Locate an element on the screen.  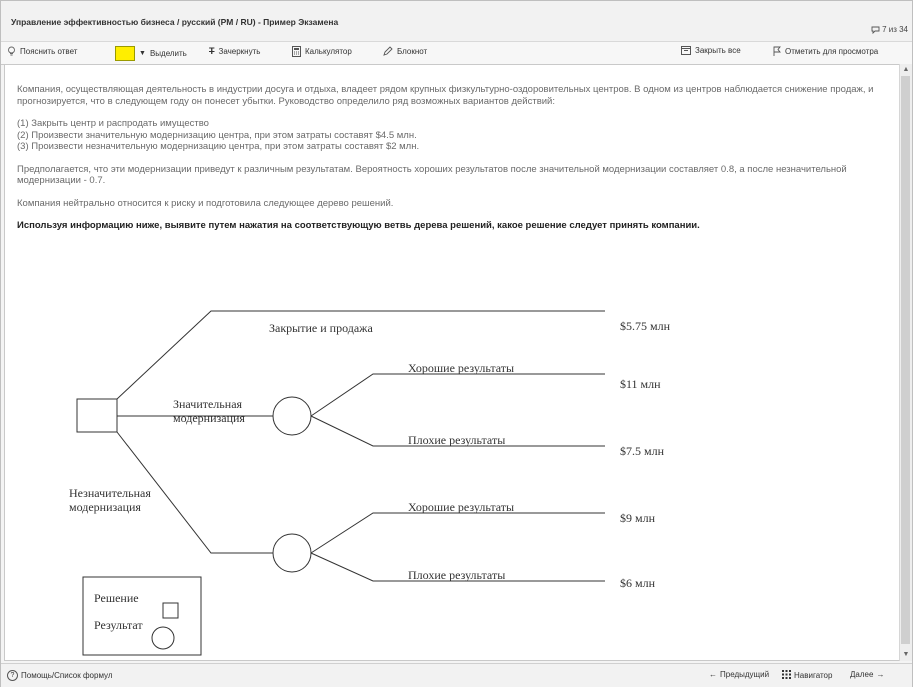
label-major-good: Хорошие результаты is located at coordinates (461, 368).